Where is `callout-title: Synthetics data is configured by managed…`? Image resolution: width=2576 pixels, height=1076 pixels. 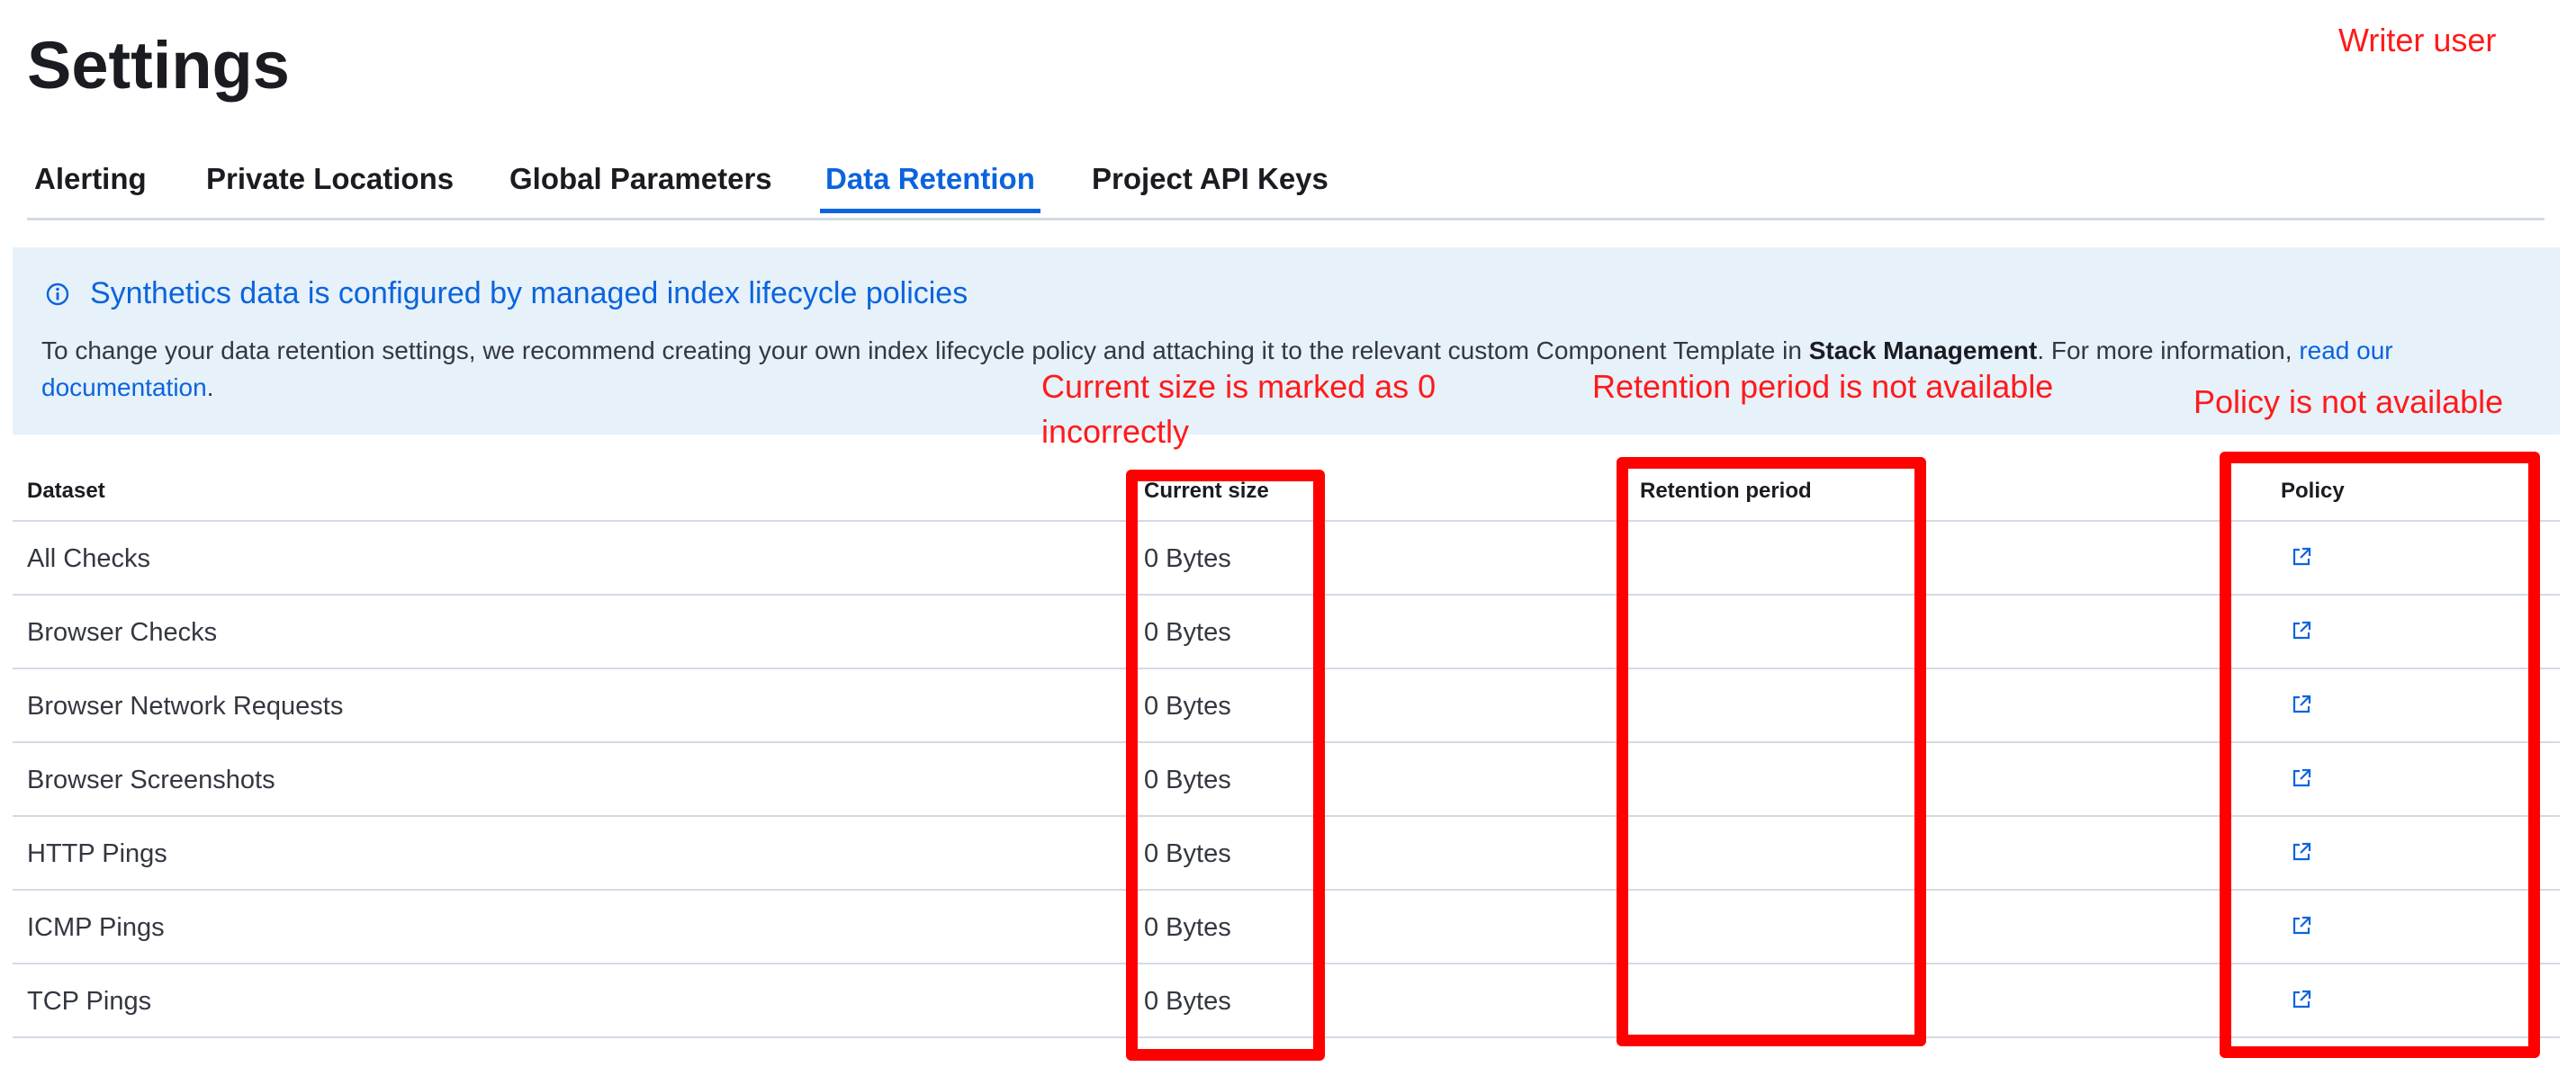
callout-title: Synthetics data is configured by managed… is located at coordinates (504, 293).